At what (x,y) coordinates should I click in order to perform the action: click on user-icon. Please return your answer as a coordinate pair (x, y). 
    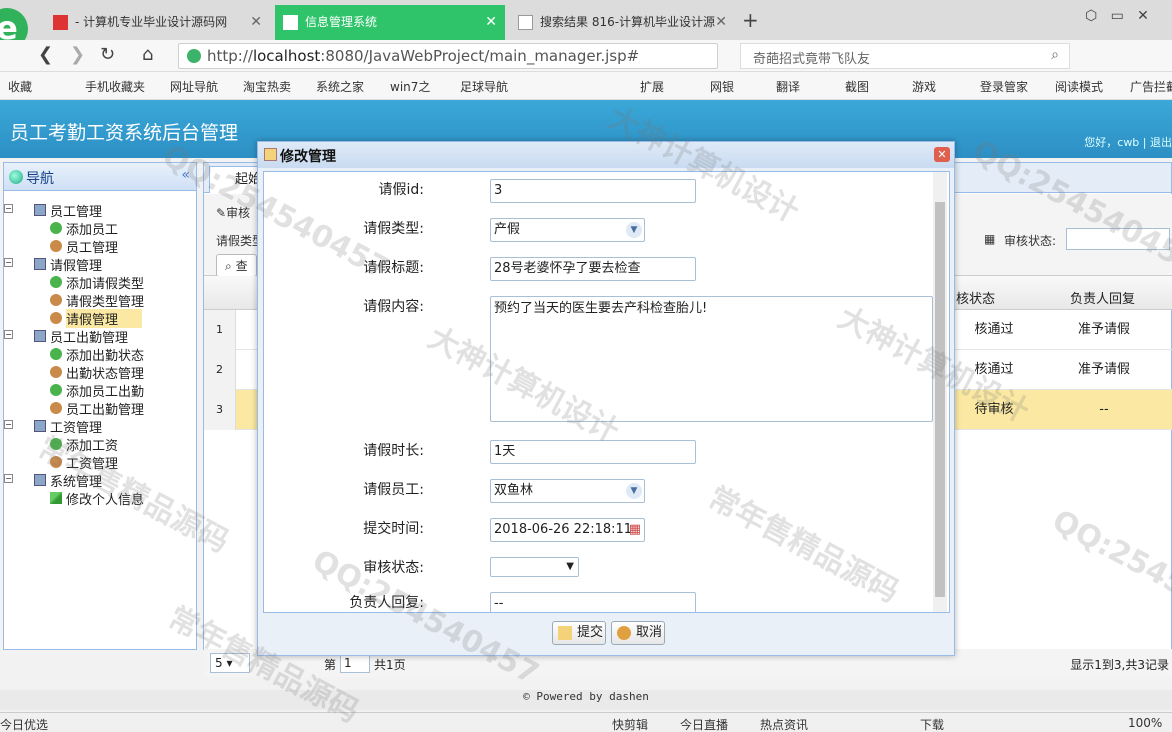
    Looking at the image, I should click on (56, 462).